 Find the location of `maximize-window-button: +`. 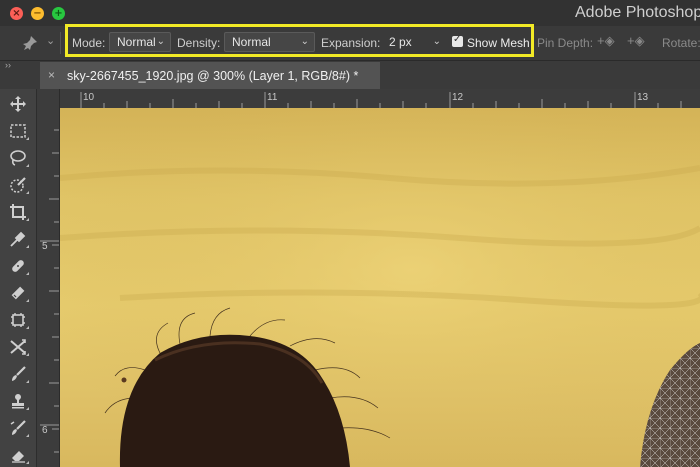

maximize-window-button: + is located at coordinates (58, 13).